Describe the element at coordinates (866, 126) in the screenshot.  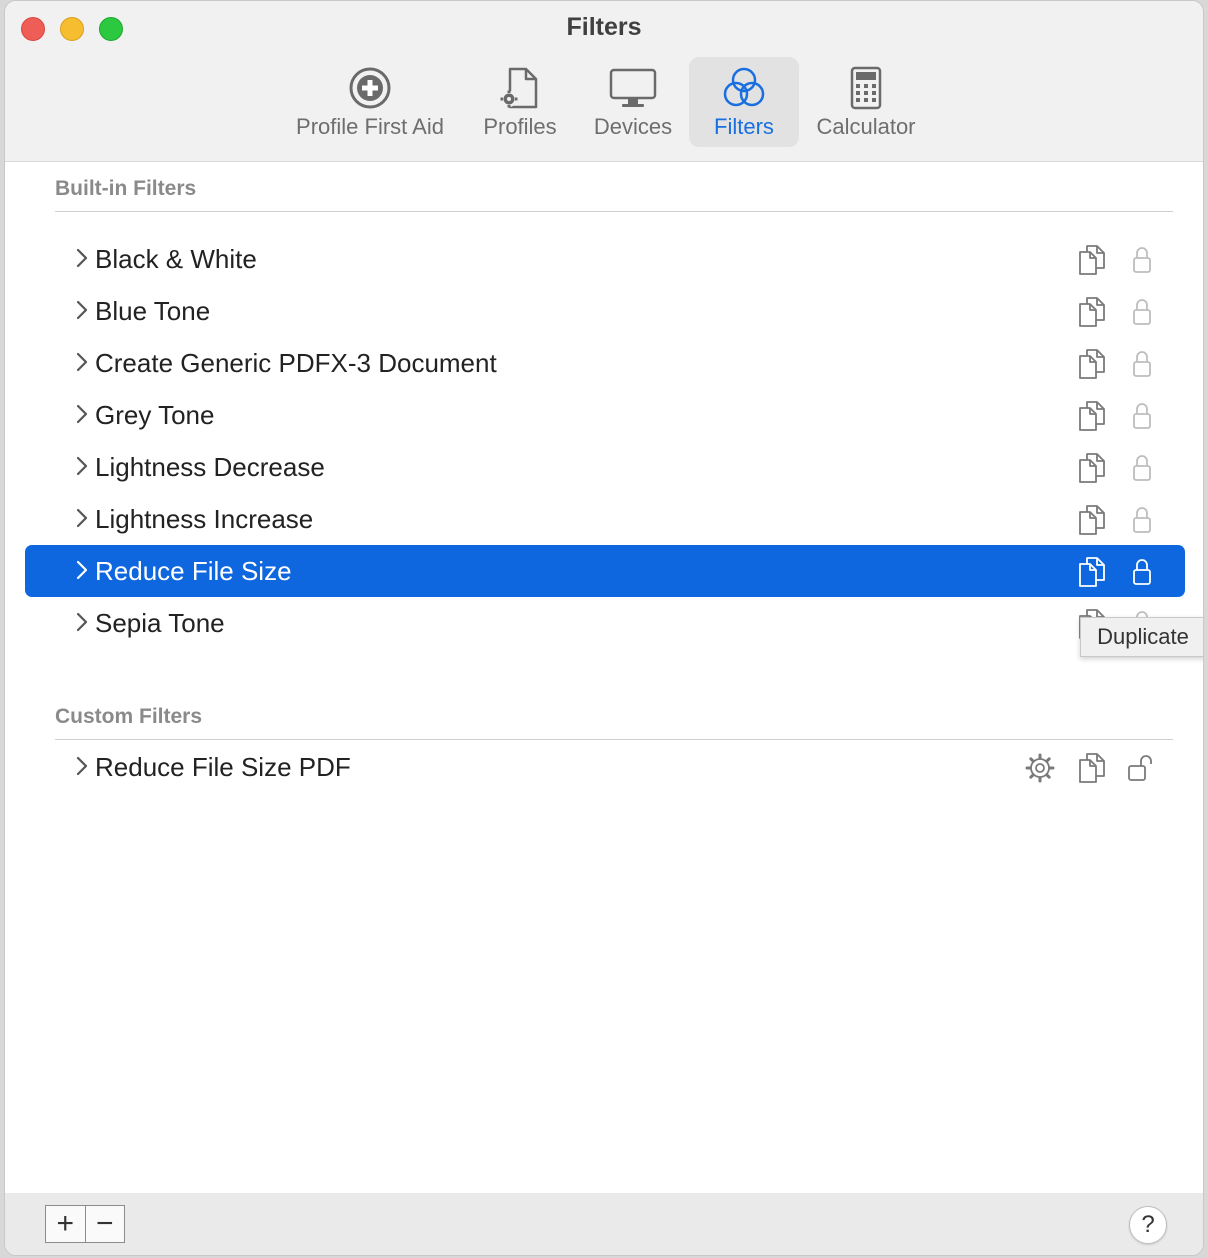
I see `toolbar-label: Calculator` at that location.